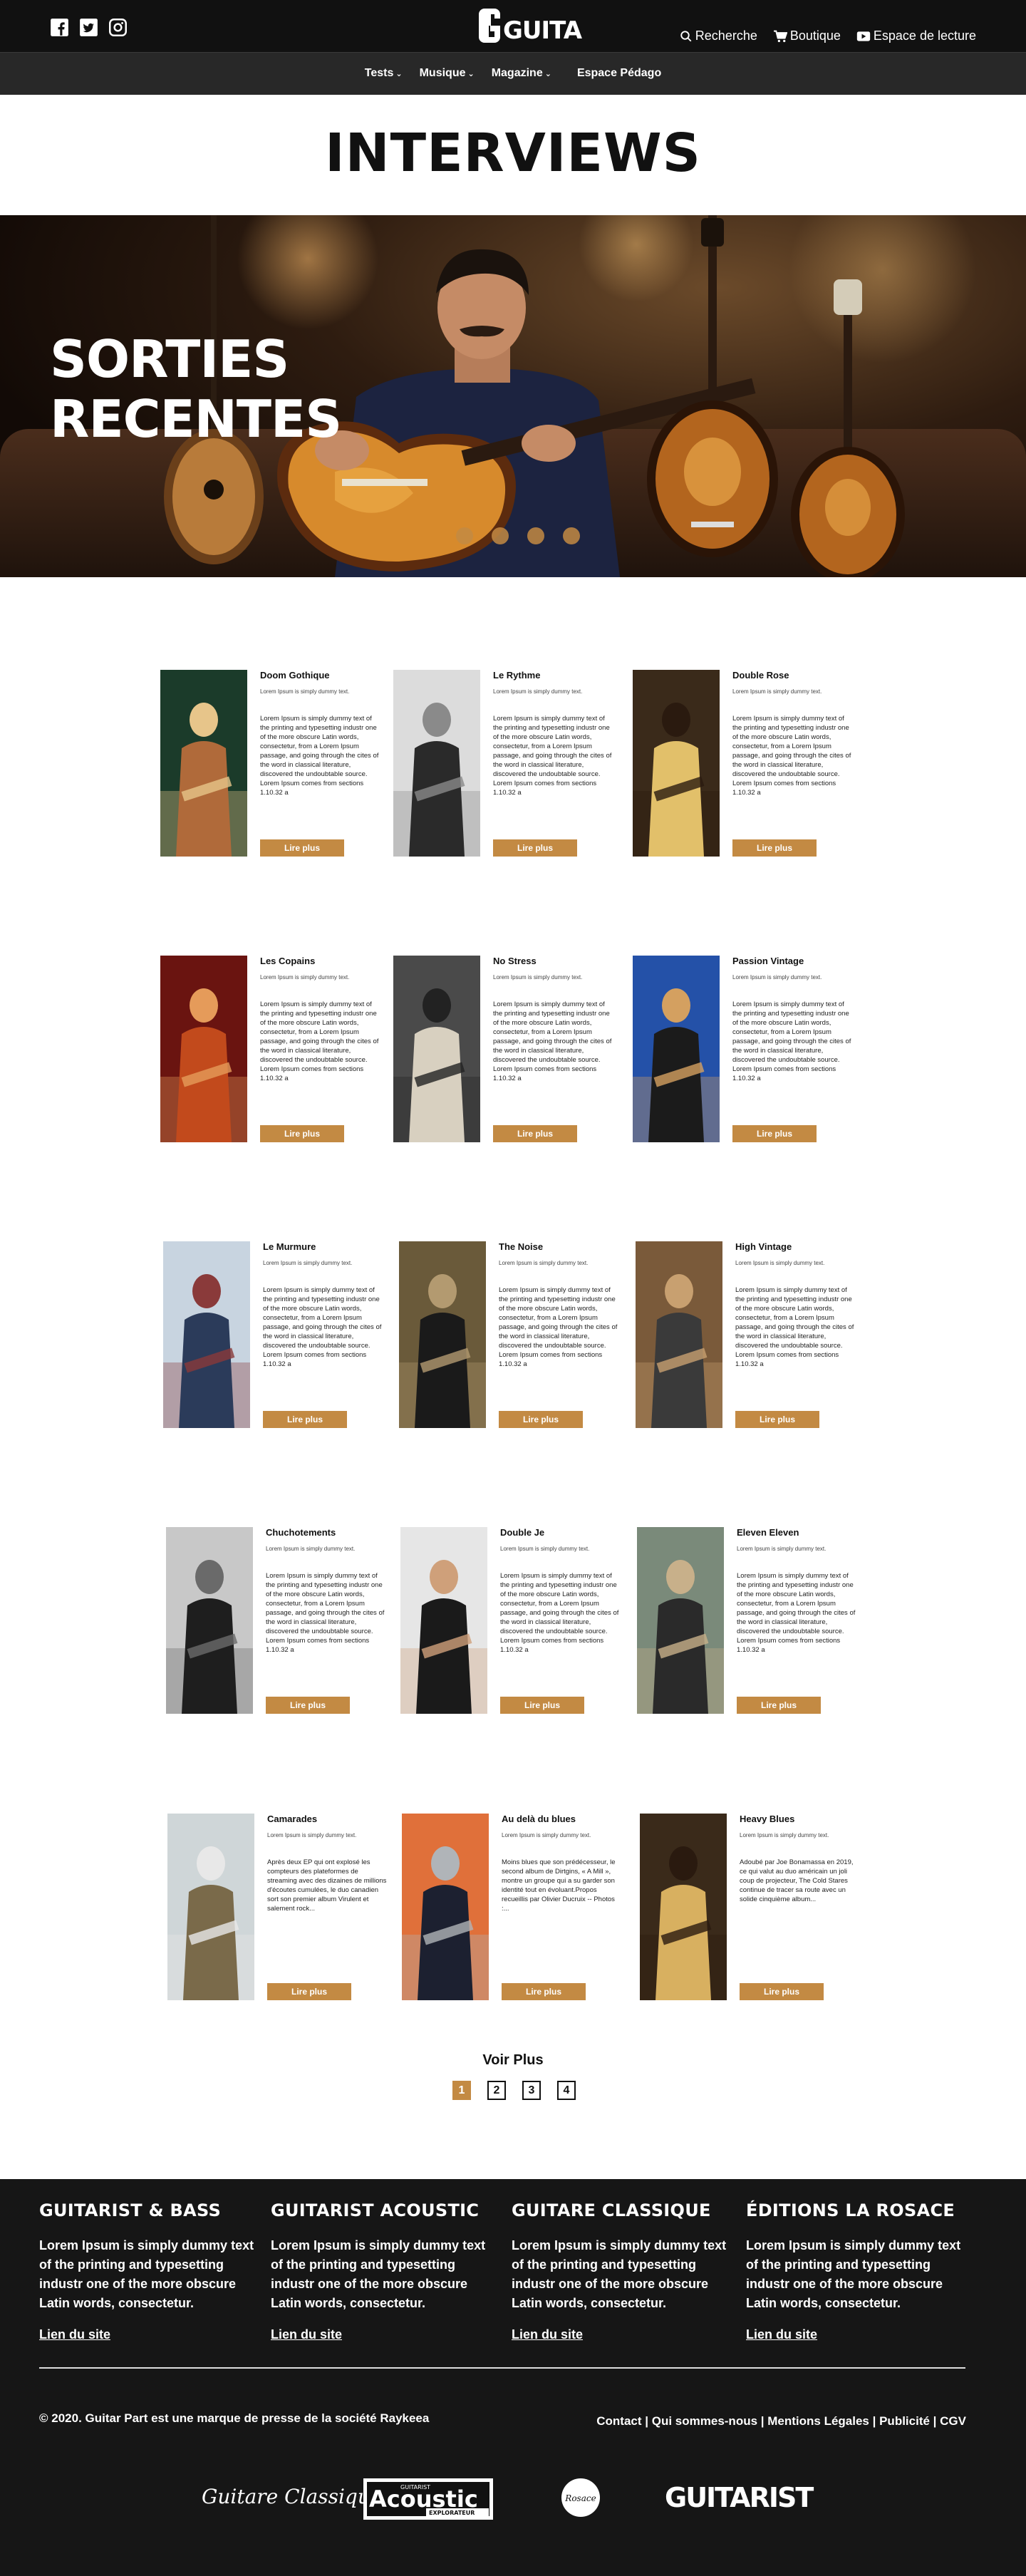 The image size is (1026, 2576). What do you see at coordinates (287, 961) in the screenshot?
I see `interview-title: Les Copains` at bounding box center [287, 961].